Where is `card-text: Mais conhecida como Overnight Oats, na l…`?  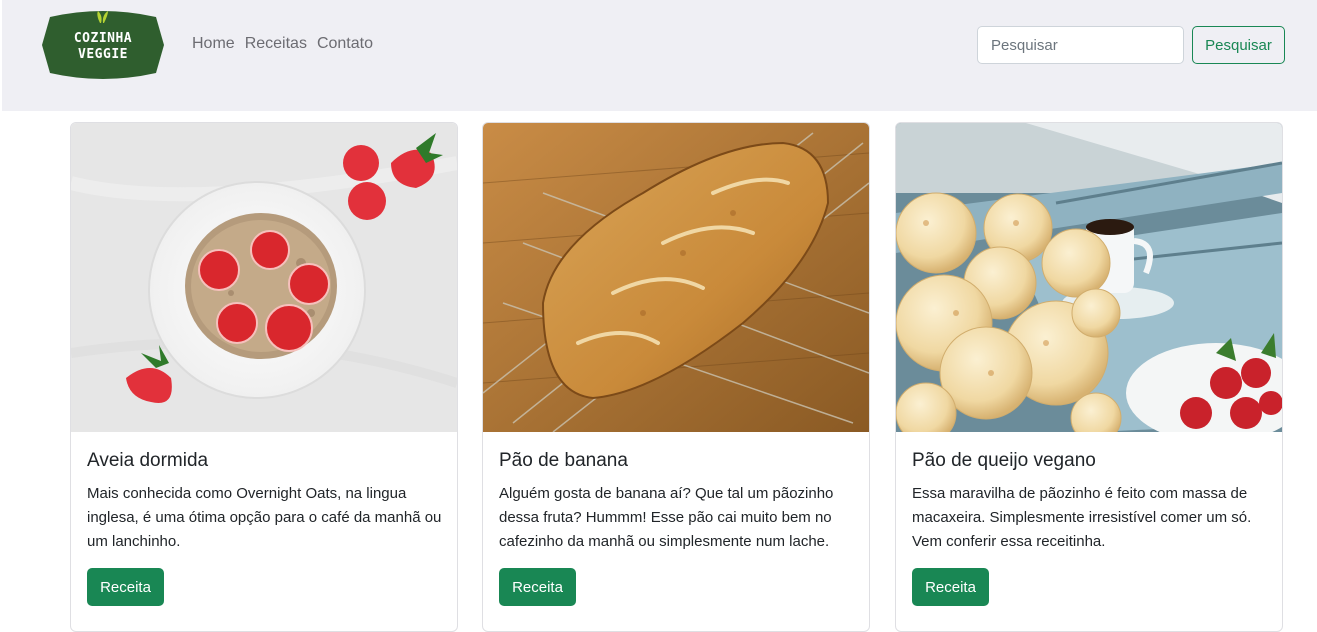 card-text: Mais conhecida como Overnight Oats, na l… is located at coordinates (264, 517).